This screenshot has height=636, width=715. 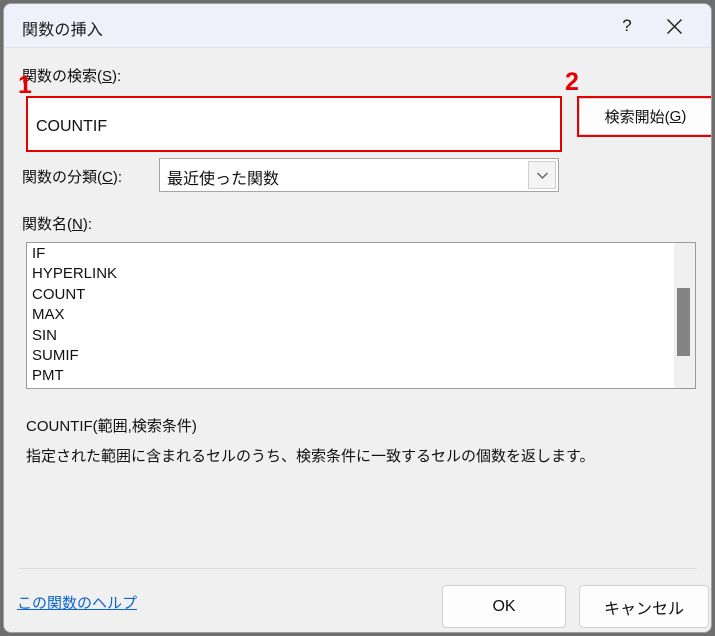 What do you see at coordinates (77, 224) in the screenshot?
I see `funcname-label-accel: N` at bounding box center [77, 224].